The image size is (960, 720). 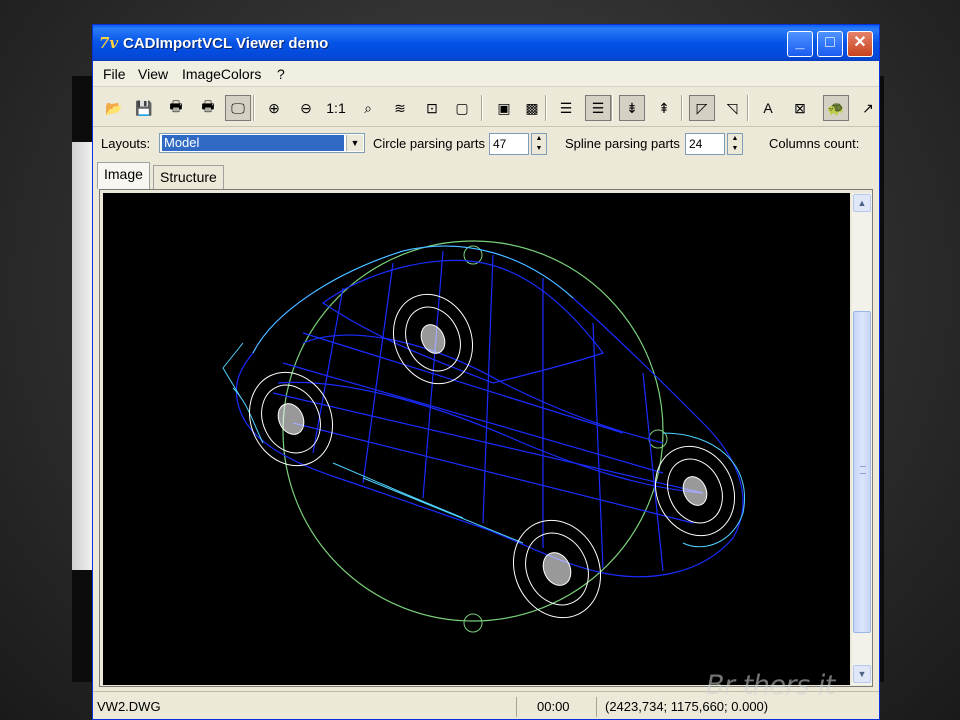 What do you see at coordinates (735, 144) in the screenshot?
I see `spline-parsing-stepper: ▲ ▼` at bounding box center [735, 144].